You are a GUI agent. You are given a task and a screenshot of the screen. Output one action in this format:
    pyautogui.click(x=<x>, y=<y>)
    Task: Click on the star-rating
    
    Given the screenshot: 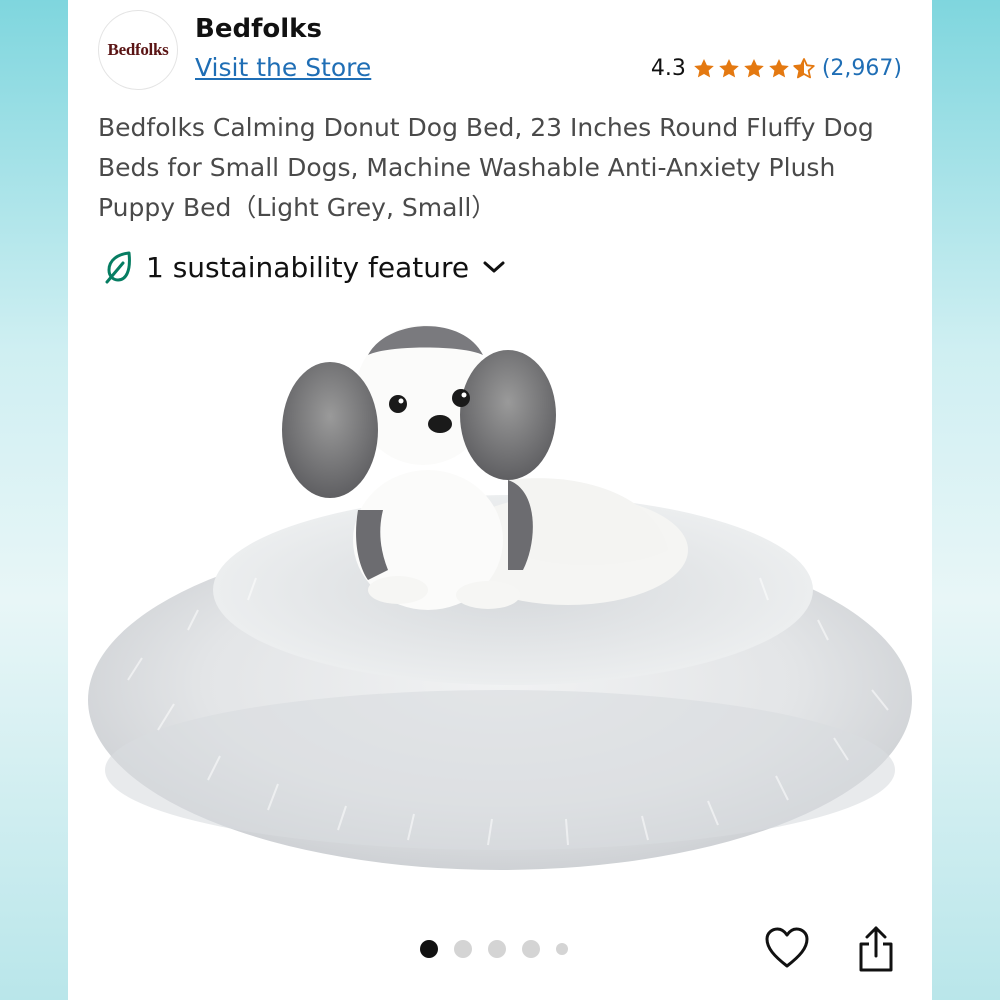 What is the action you would take?
    pyautogui.click(x=754, y=69)
    